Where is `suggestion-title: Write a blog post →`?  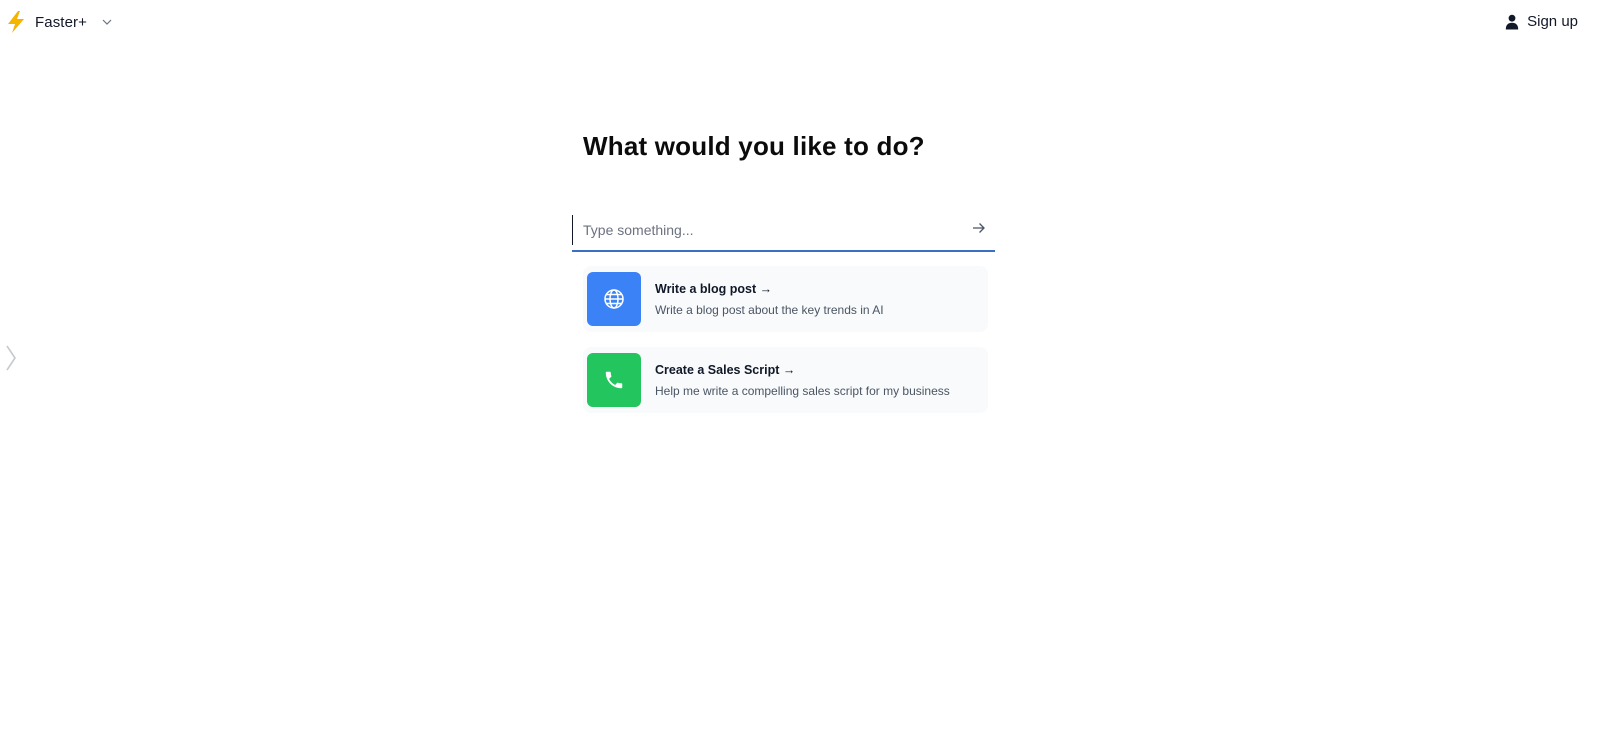
suggestion-title: Write a blog post → is located at coordinates (714, 288).